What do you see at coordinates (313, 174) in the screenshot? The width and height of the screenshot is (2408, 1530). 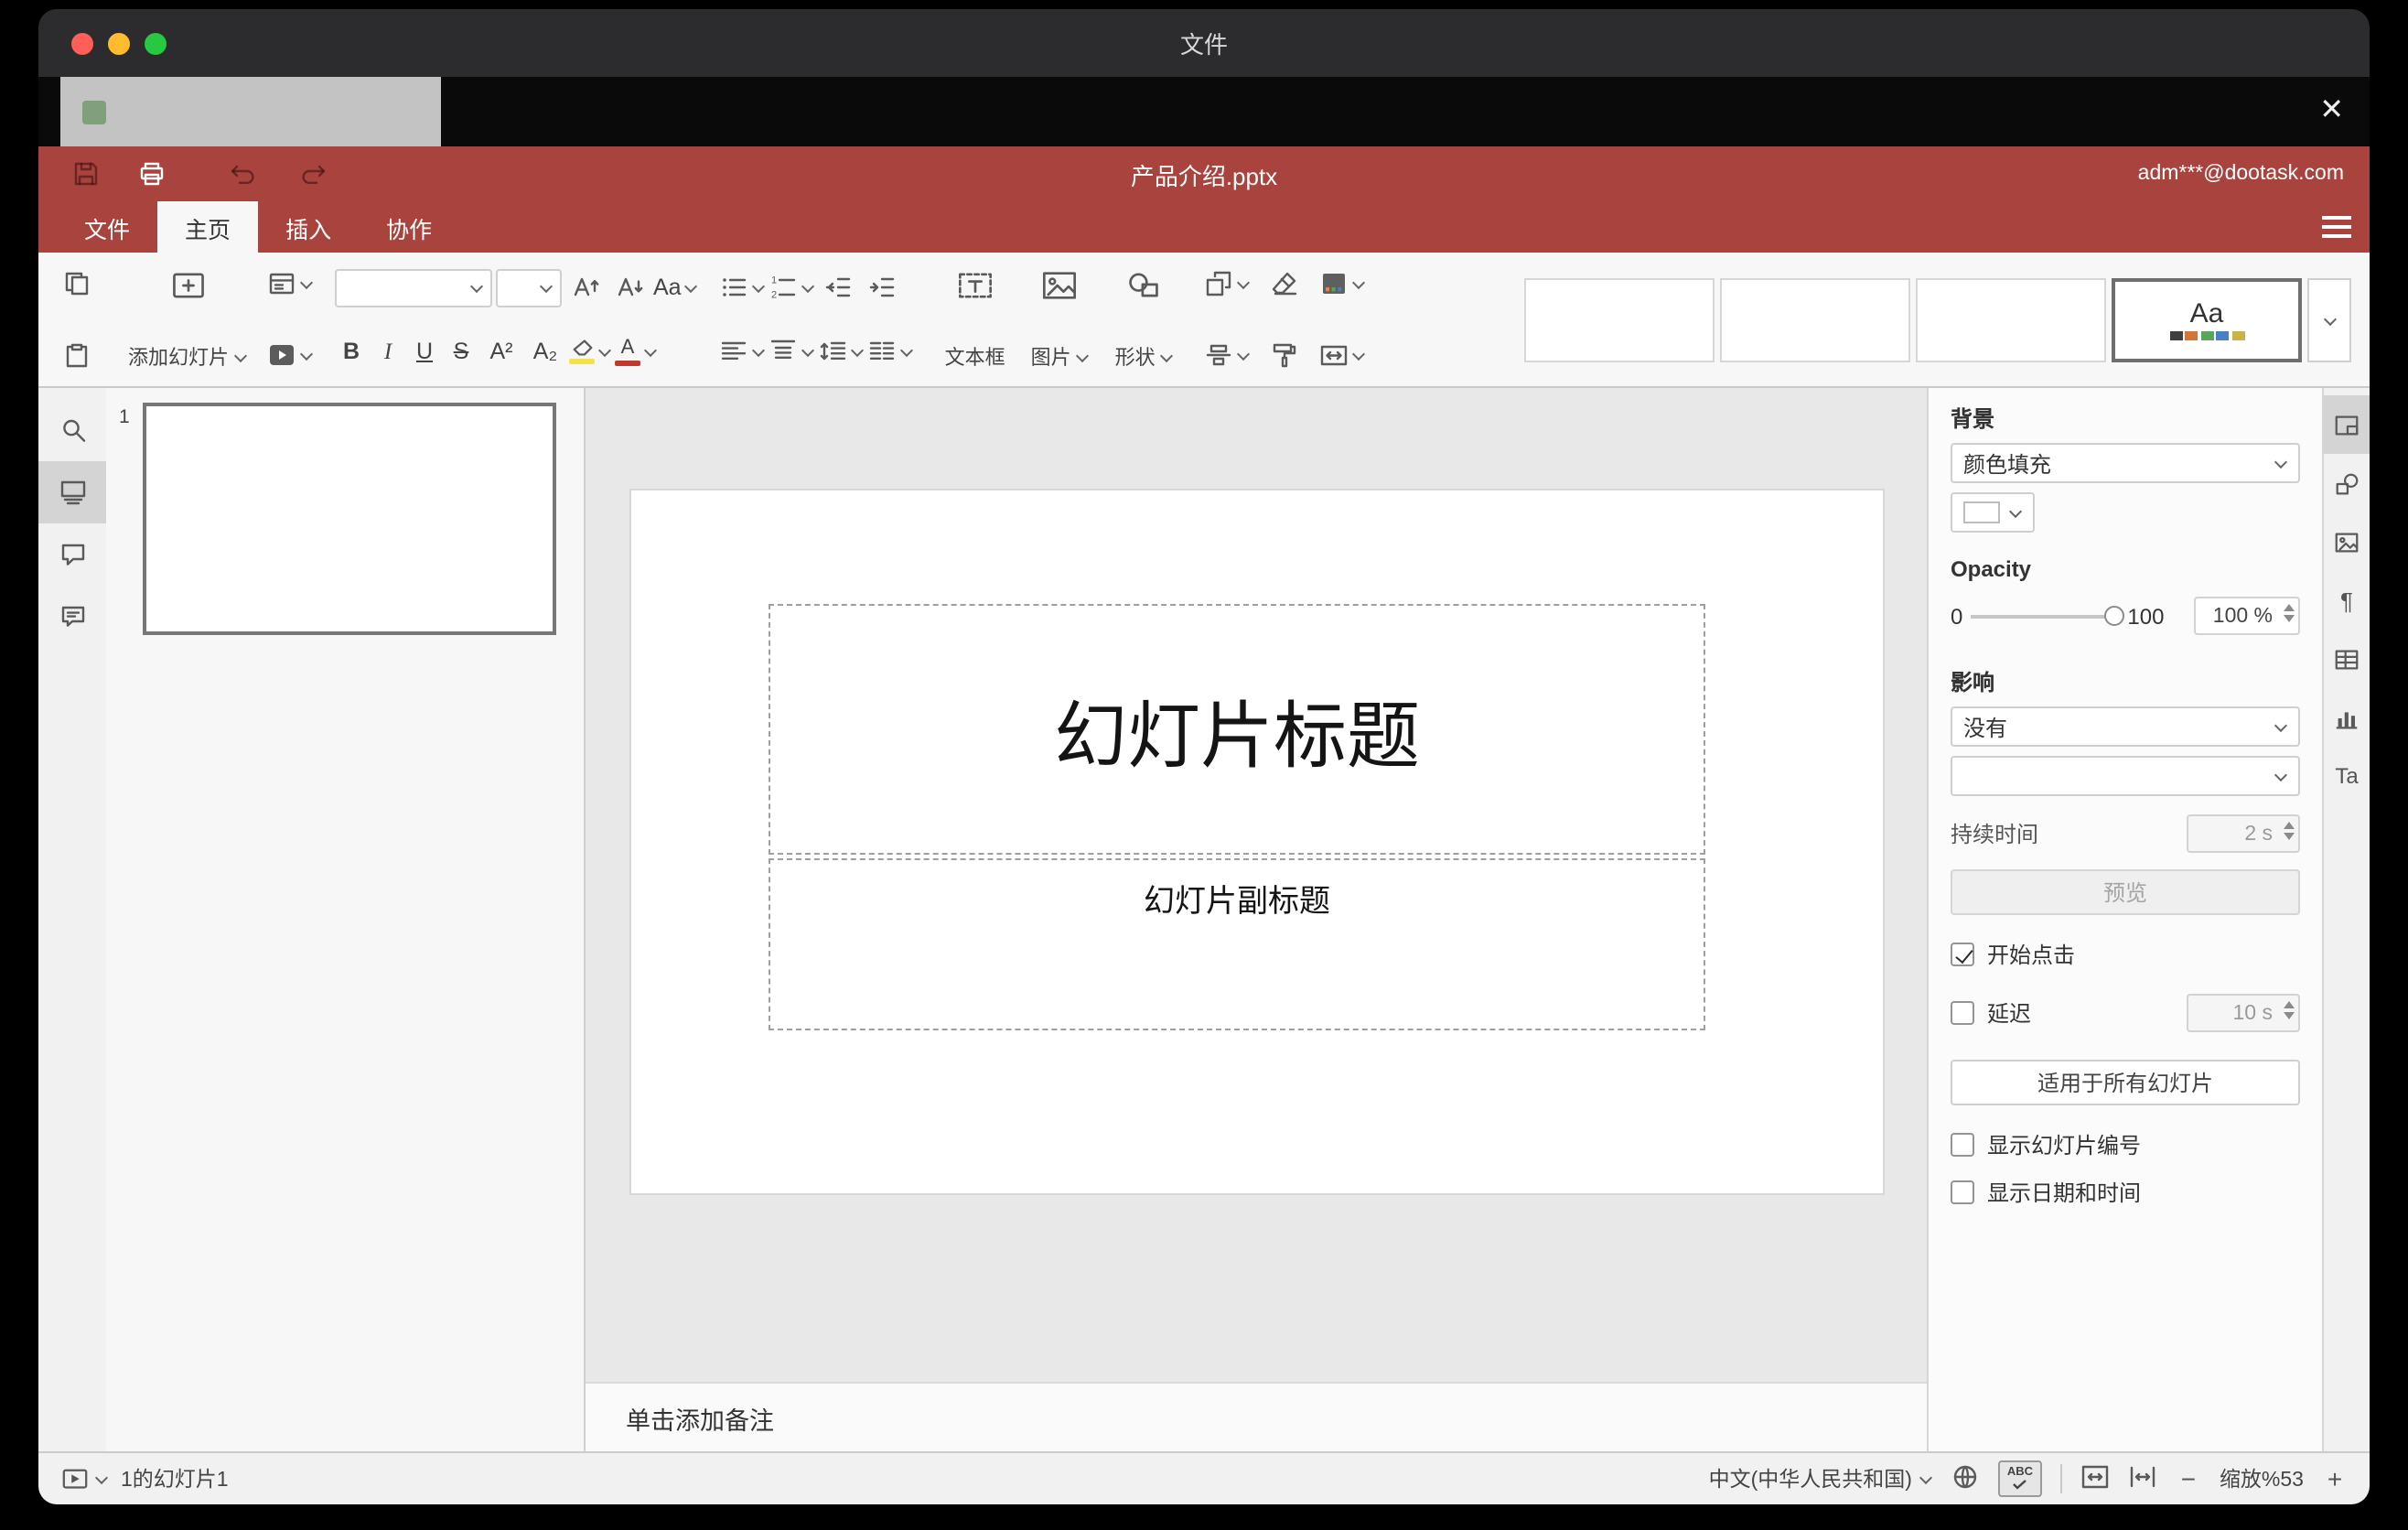 I see `redo-button` at bounding box center [313, 174].